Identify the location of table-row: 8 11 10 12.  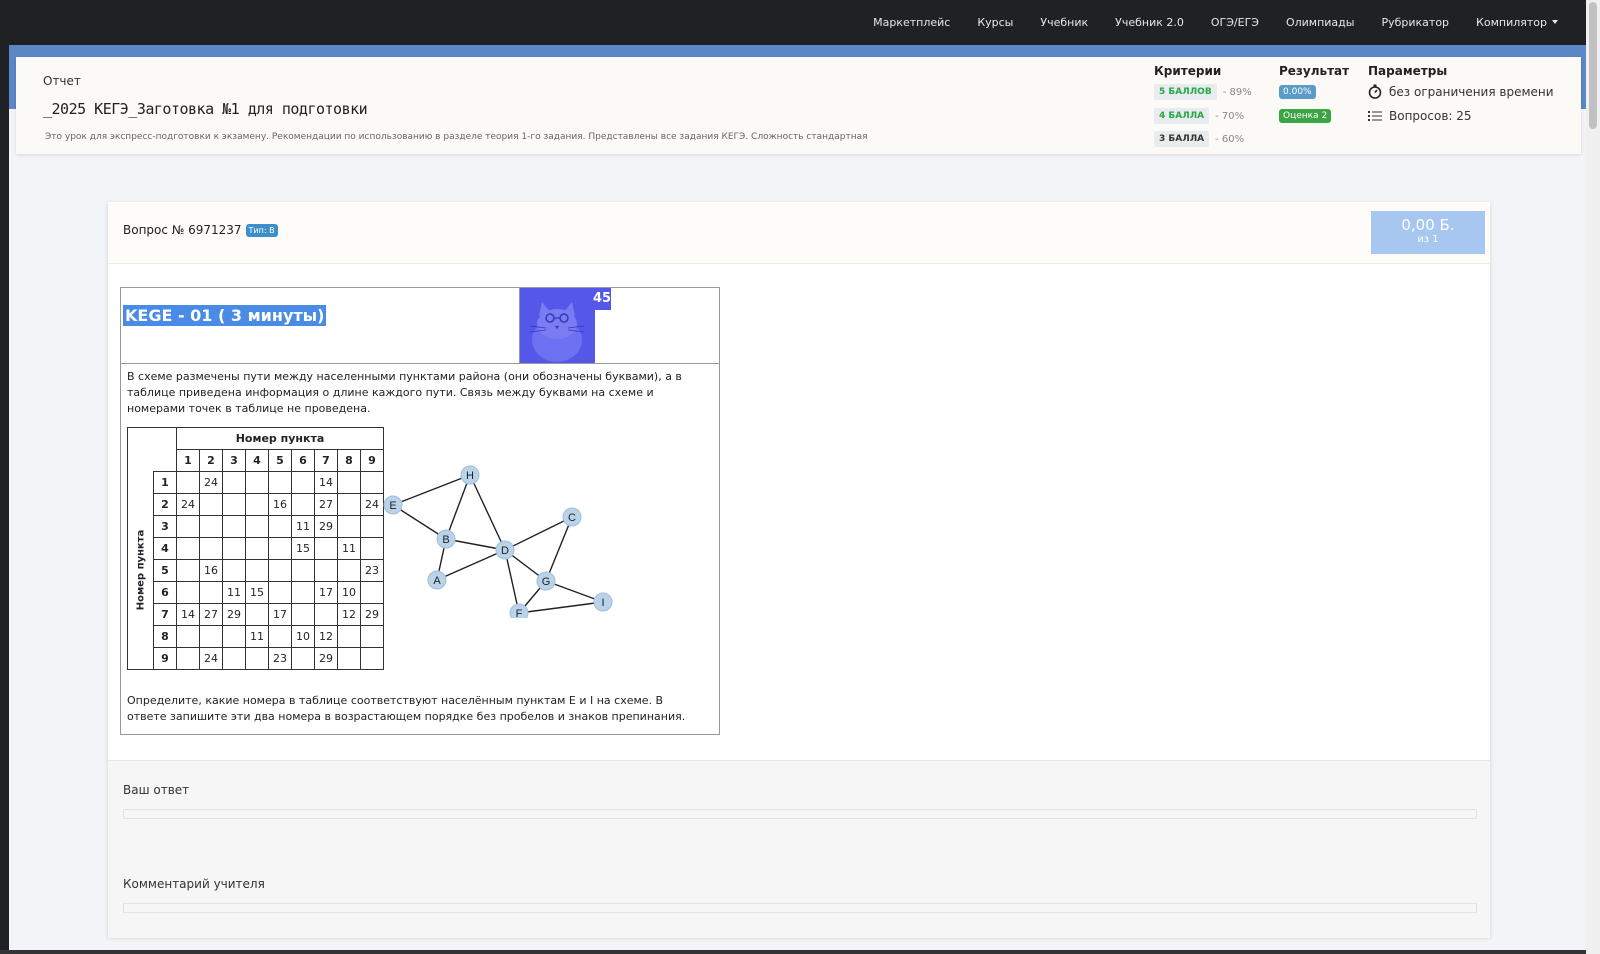
(256, 636).